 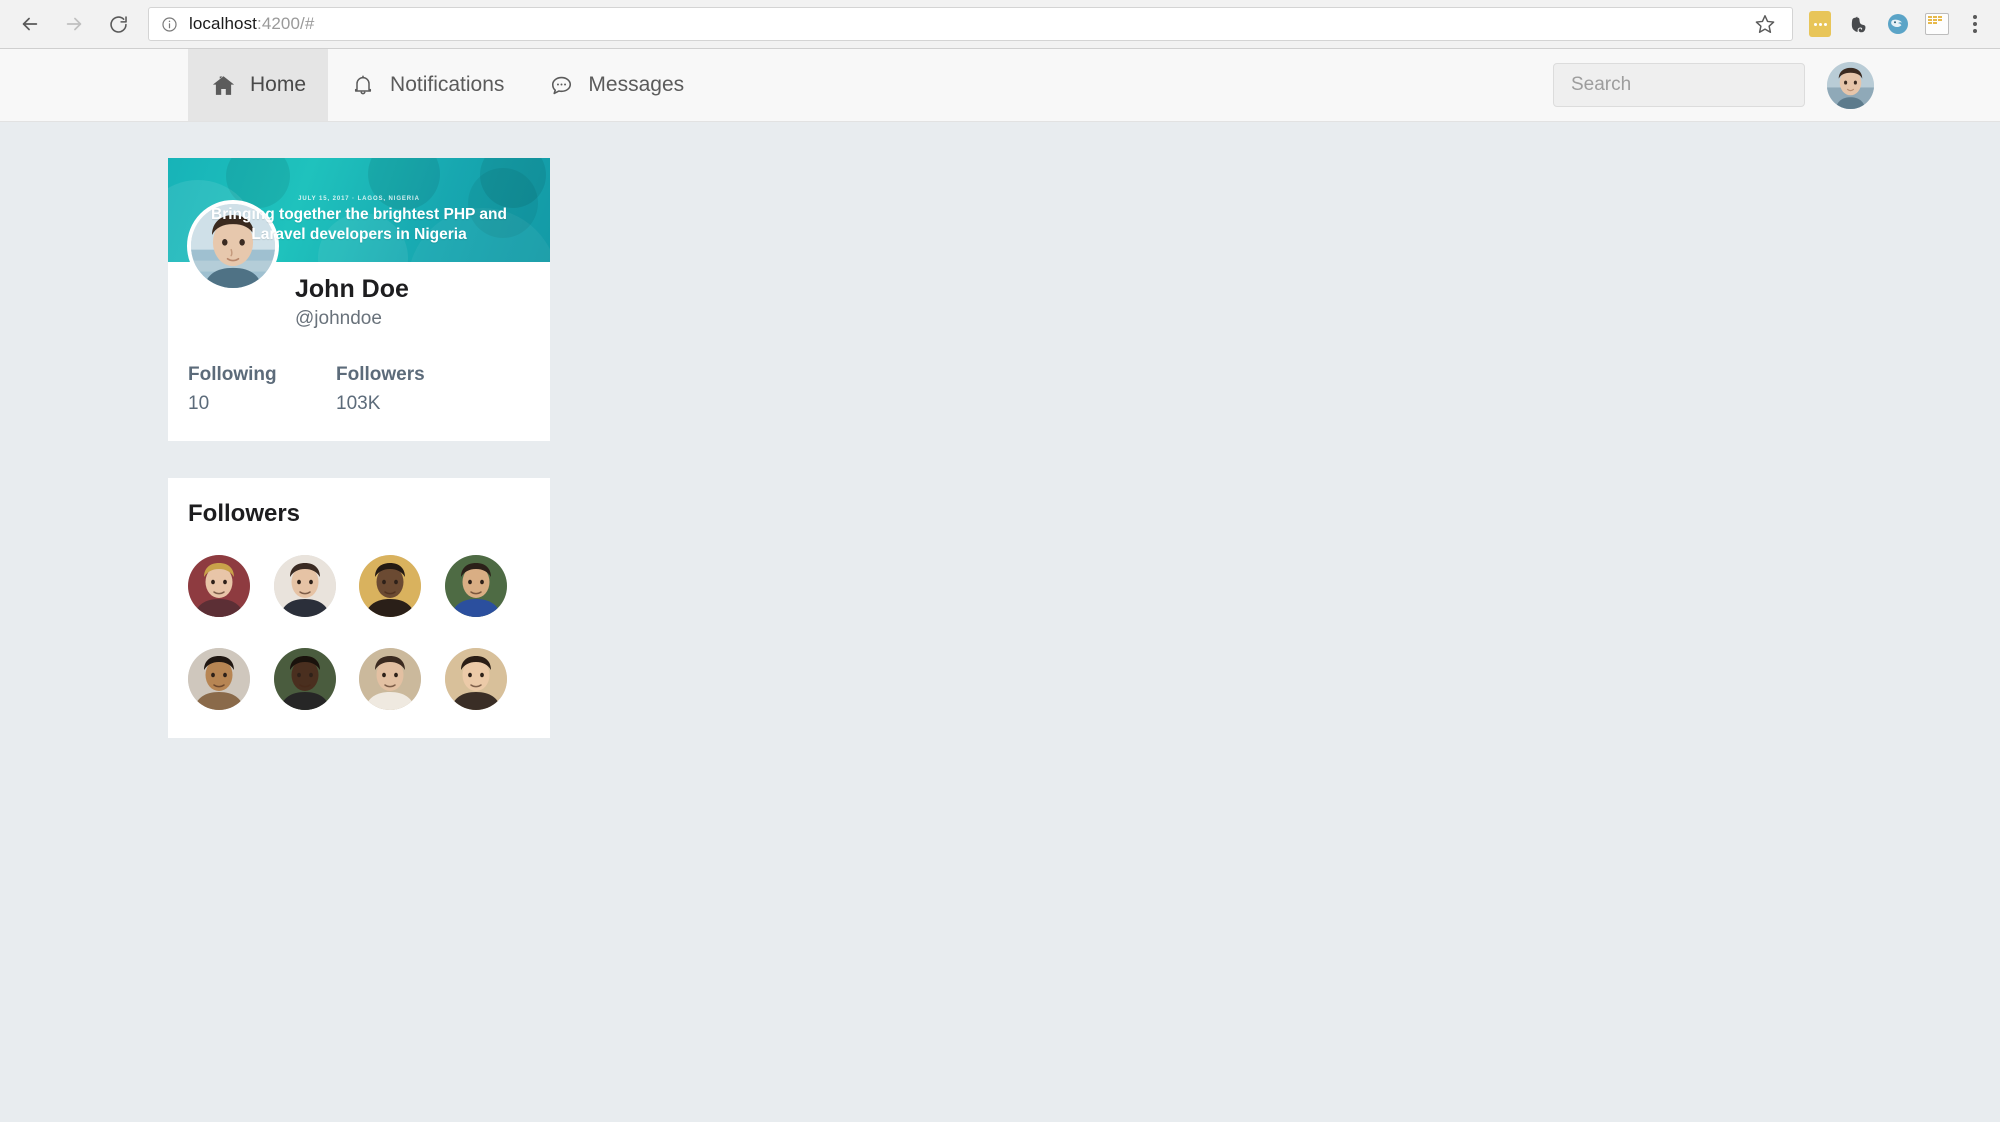 What do you see at coordinates (286, 23) in the screenshot?
I see `url-path: :4200/#` at bounding box center [286, 23].